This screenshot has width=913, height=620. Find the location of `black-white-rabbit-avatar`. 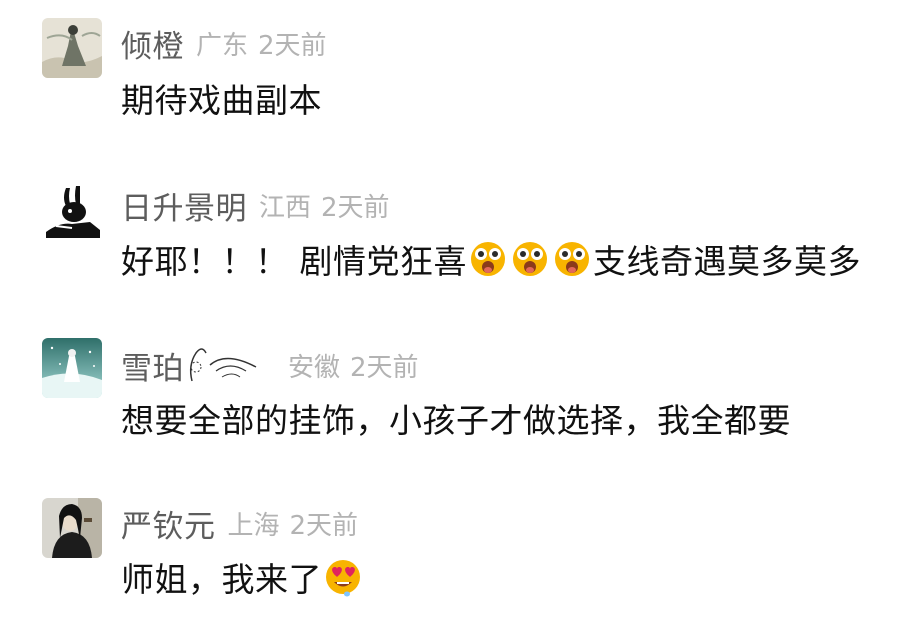

black-white-rabbit-avatar is located at coordinates (72, 212).